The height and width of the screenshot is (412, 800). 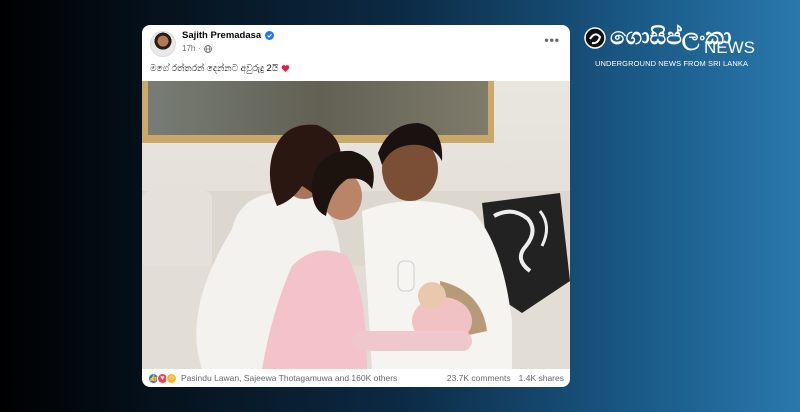 I want to click on logo-subtitle: UNDERGROUND NEWS FROM SRI LANKA, so click(x=672, y=63).